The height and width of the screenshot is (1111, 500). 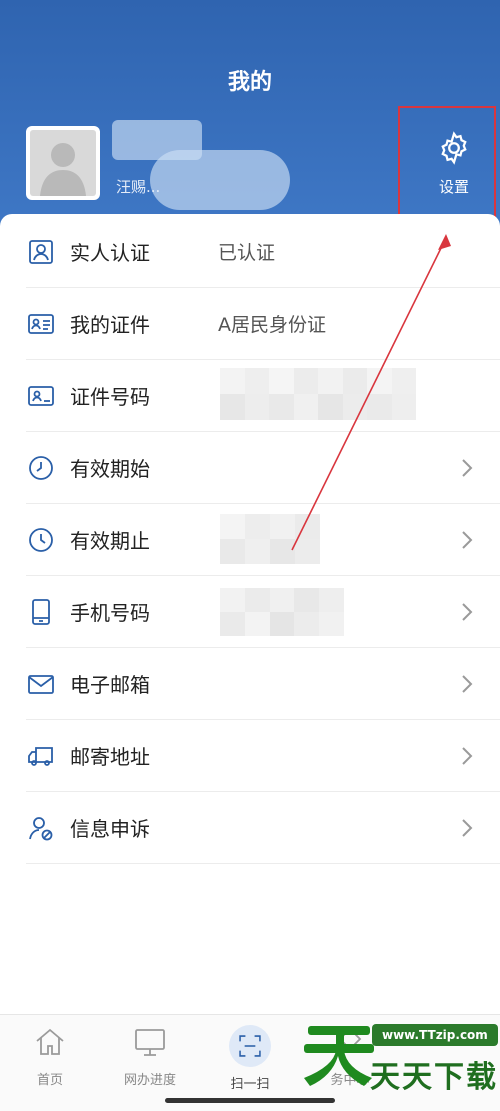 What do you see at coordinates (110, 397) in the screenshot?
I see `menu-item-label: 证件号码` at bounding box center [110, 397].